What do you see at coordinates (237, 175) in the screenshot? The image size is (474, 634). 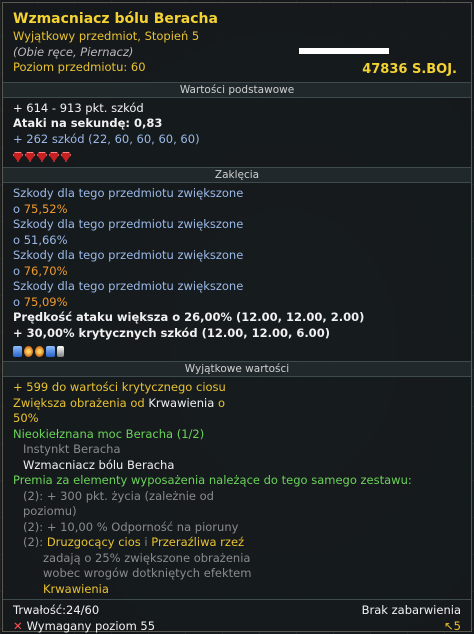 I see `section-enchant: Zaklęcia` at bounding box center [237, 175].